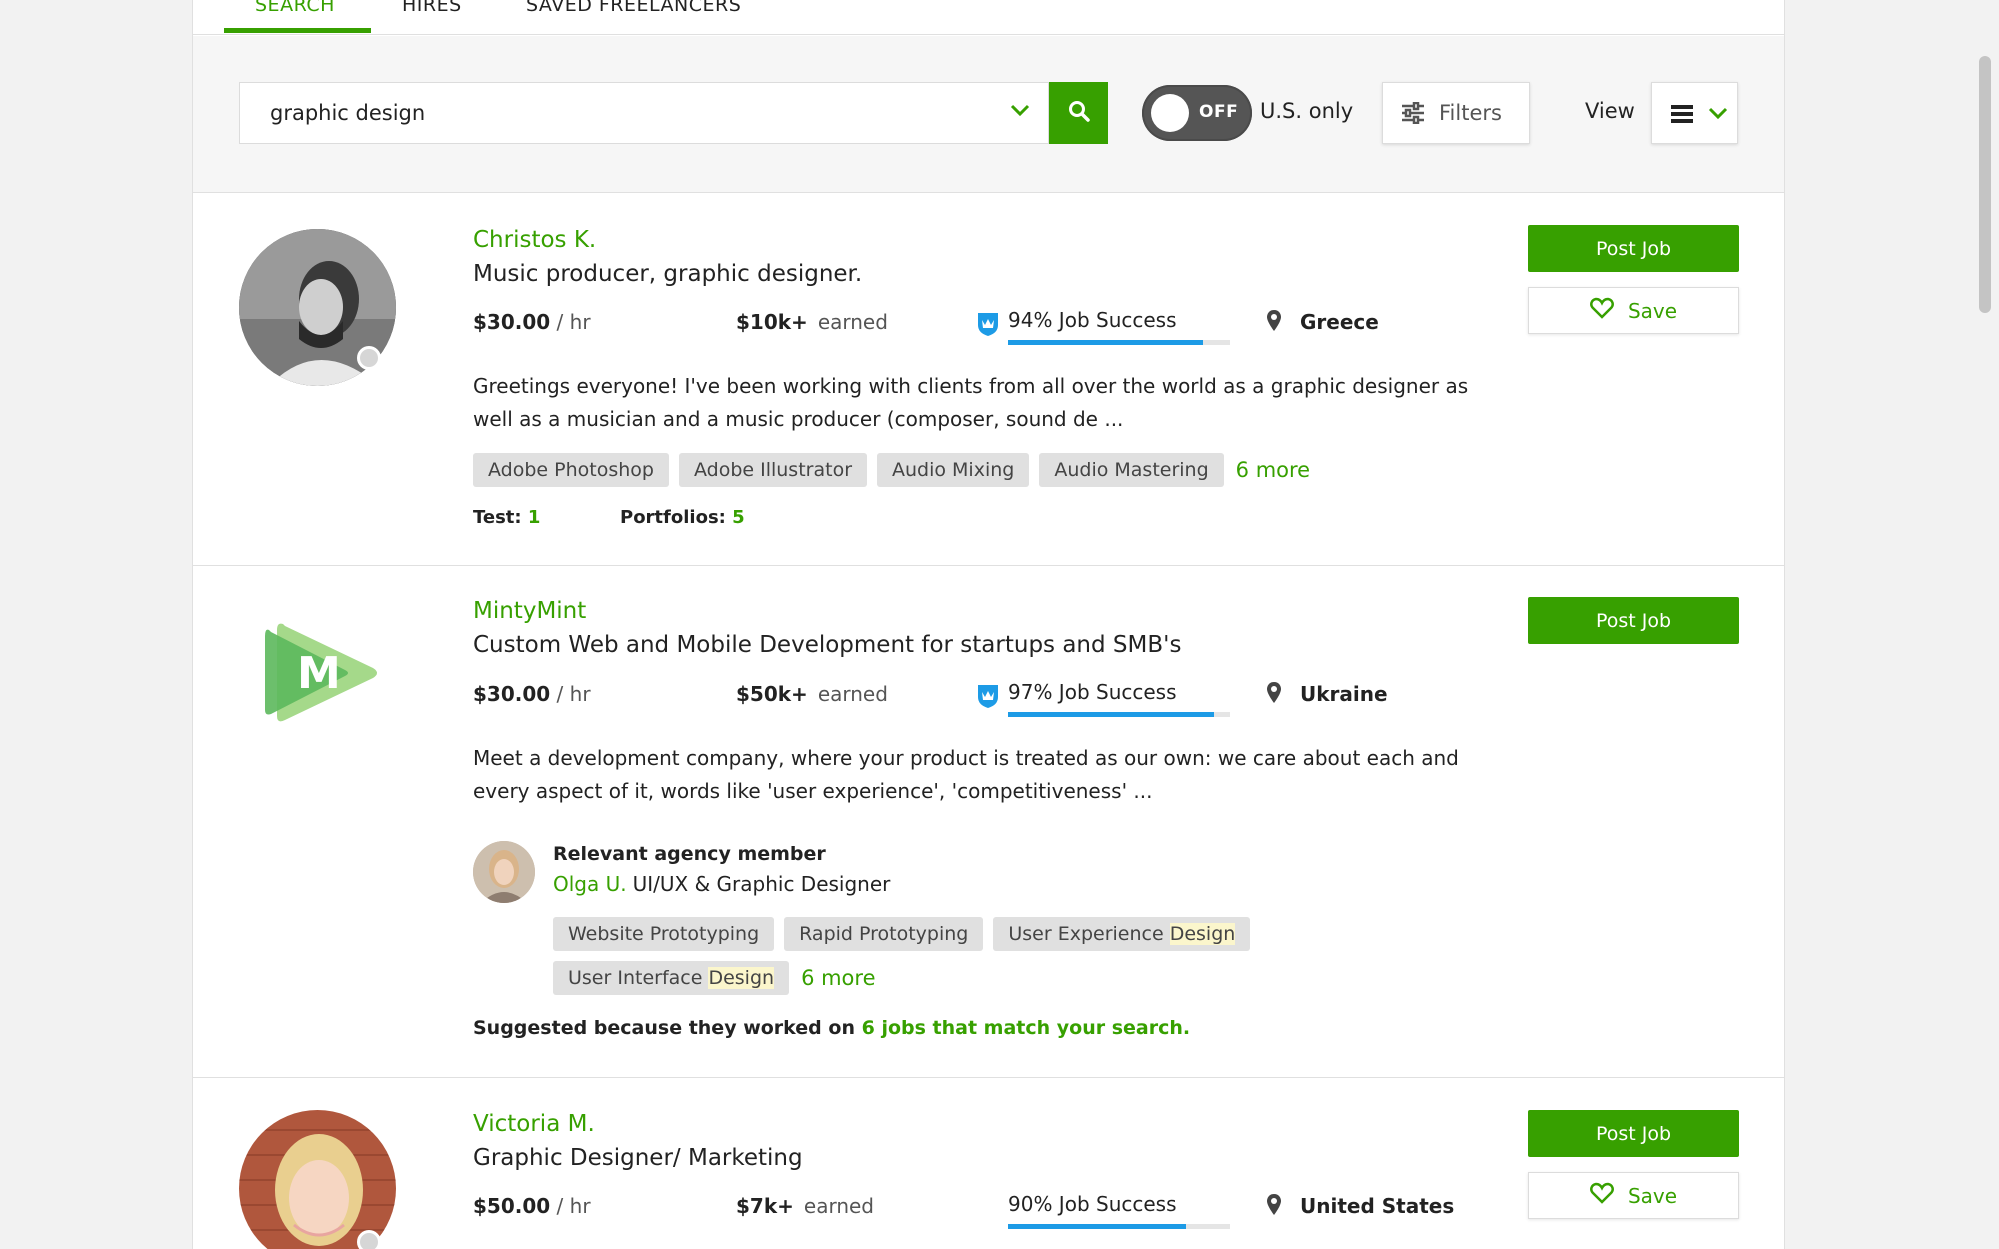 The width and height of the screenshot is (1999, 1249). What do you see at coordinates (1092, 1204) in the screenshot?
I see `job-success-score: 90% Job Success` at bounding box center [1092, 1204].